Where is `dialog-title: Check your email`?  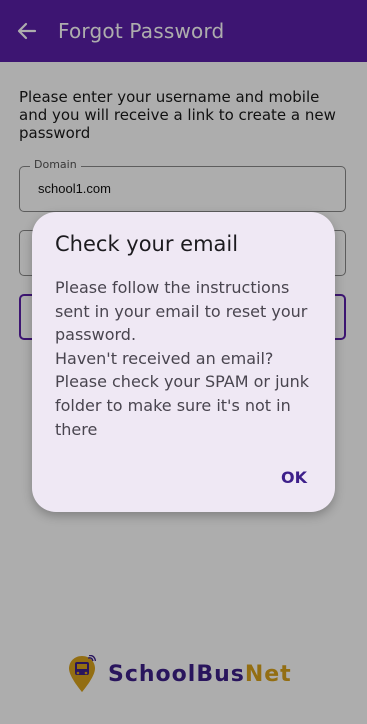
dialog-title: Check your email is located at coordinates (147, 244).